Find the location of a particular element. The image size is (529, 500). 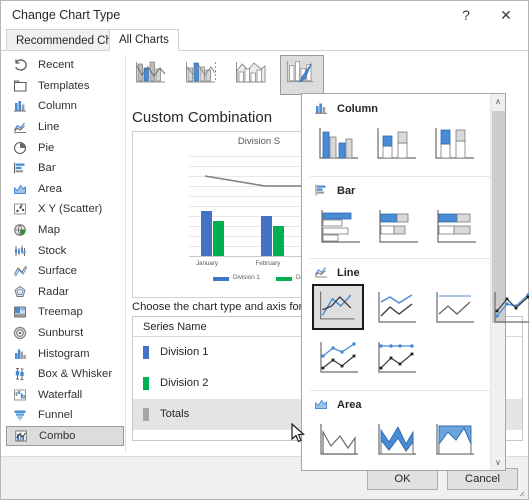

combo-subtype-gallery is located at coordinates (326, 75).